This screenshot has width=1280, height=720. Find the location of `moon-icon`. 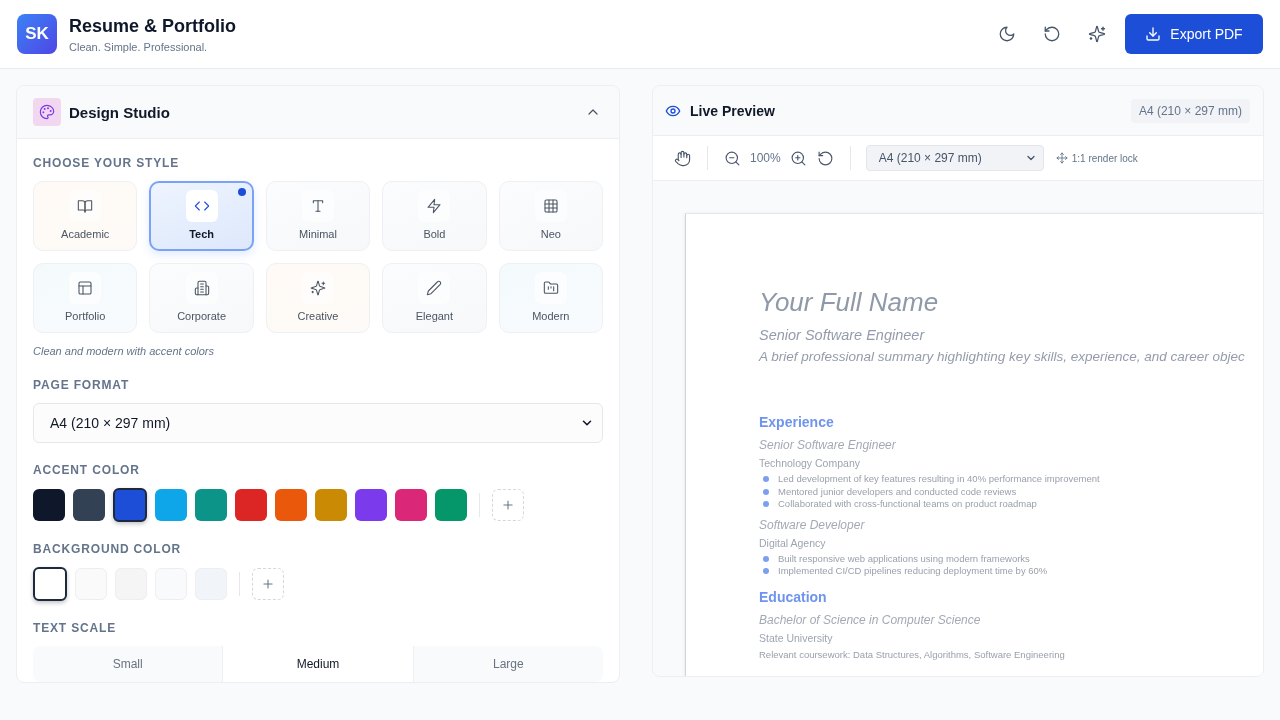

moon-icon is located at coordinates (1007, 34).